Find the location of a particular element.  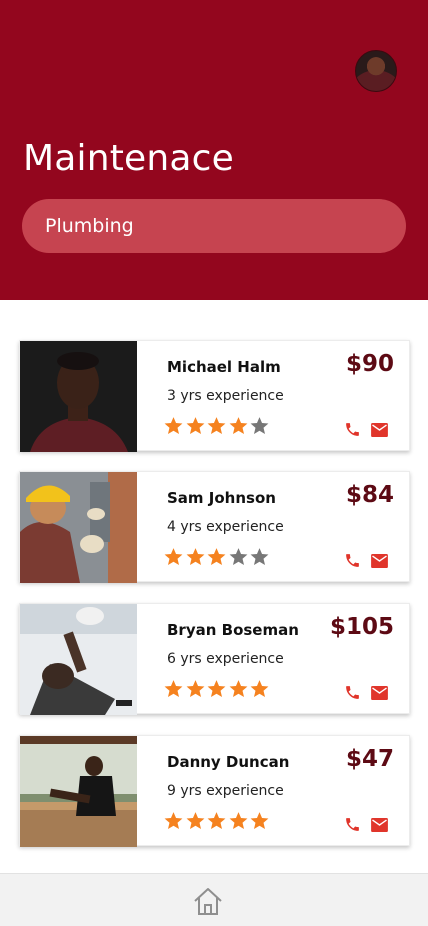

provider-name: Michael Halm is located at coordinates (224, 367).